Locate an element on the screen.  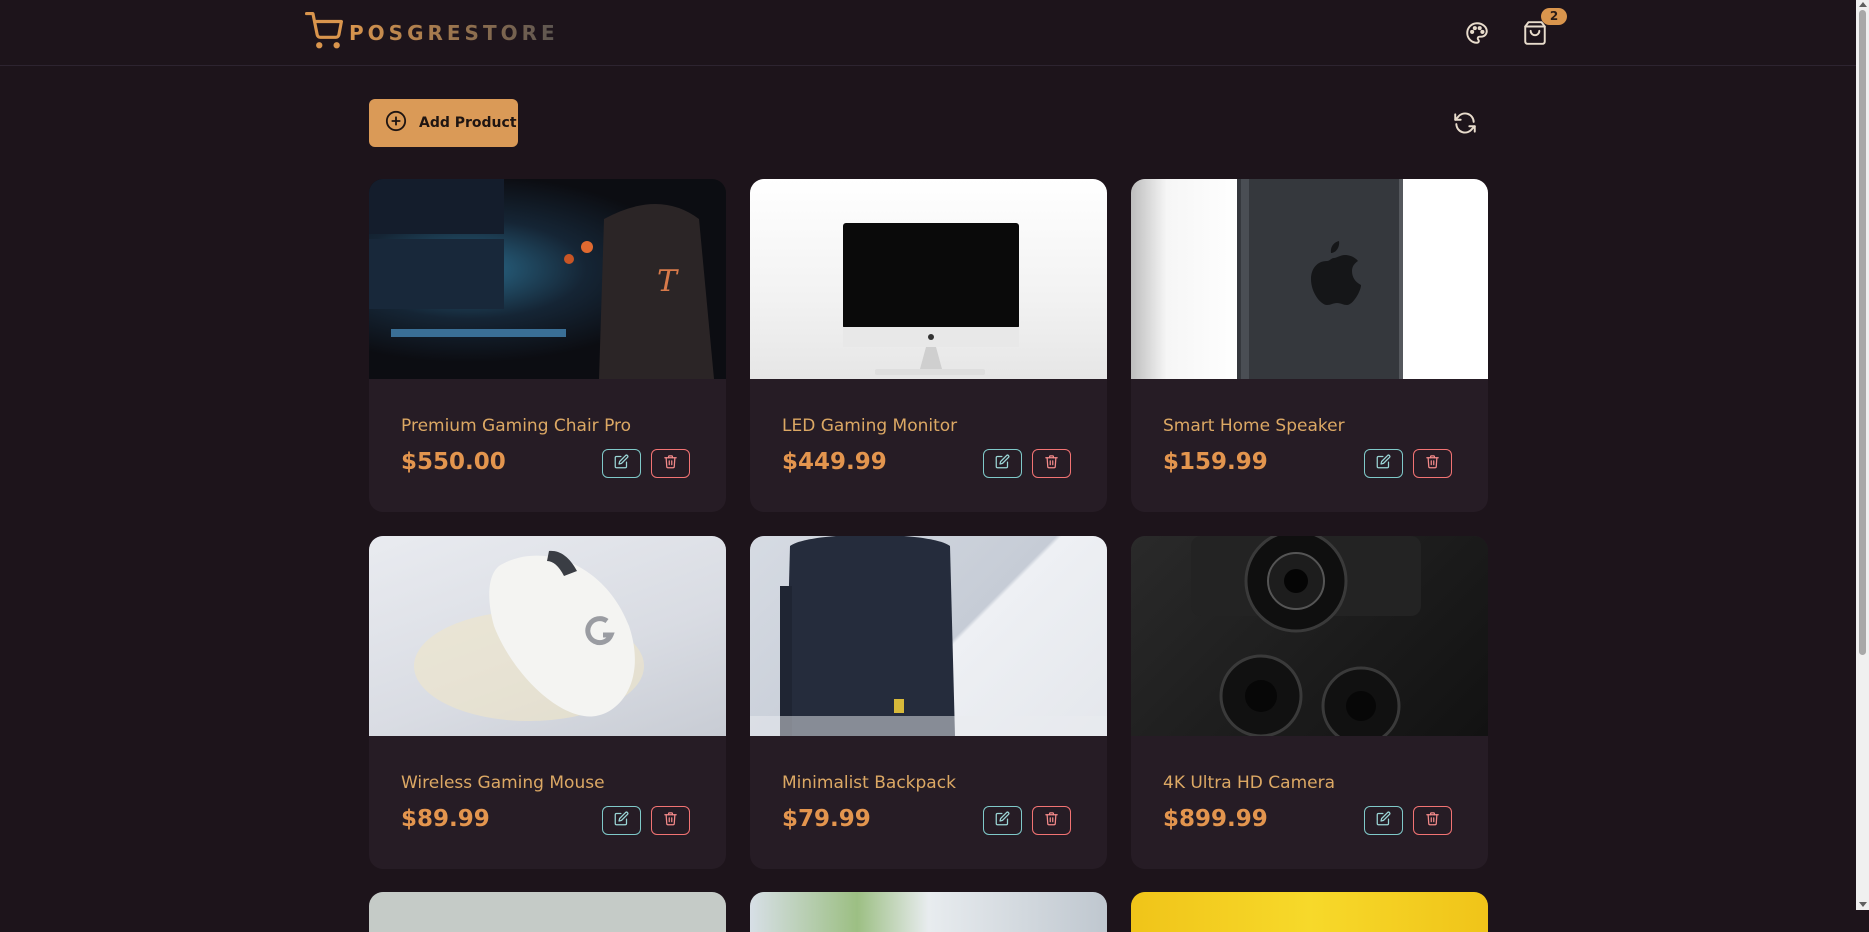
product-card: LED Gaming Monitor $449.99 is located at coordinates (928, 345).